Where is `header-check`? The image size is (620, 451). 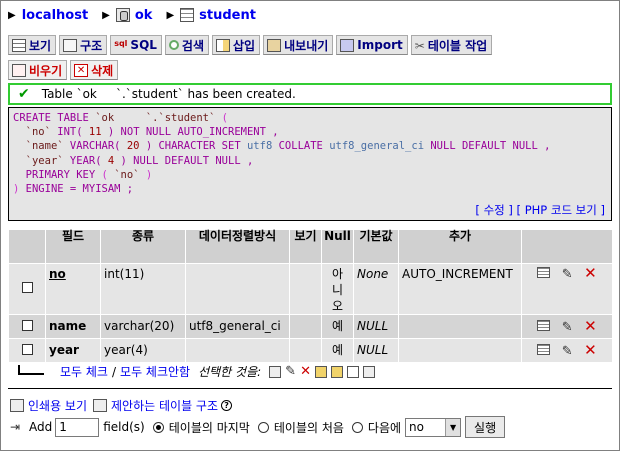
header-check is located at coordinates (27, 246).